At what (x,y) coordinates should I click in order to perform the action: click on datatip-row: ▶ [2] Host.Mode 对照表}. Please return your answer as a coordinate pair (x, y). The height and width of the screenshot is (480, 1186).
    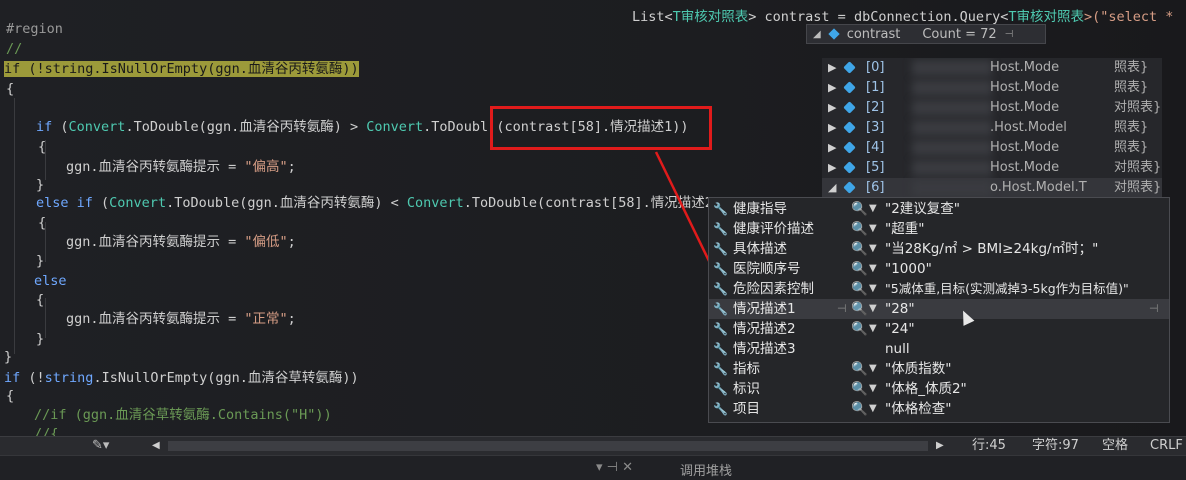
    Looking at the image, I should click on (992, 108).